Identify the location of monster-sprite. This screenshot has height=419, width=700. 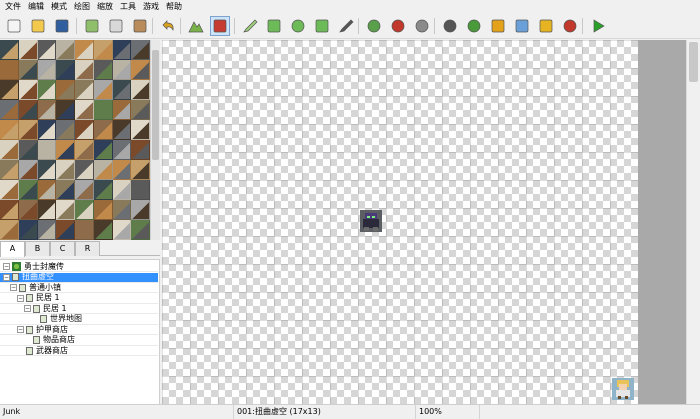
(371, 221).